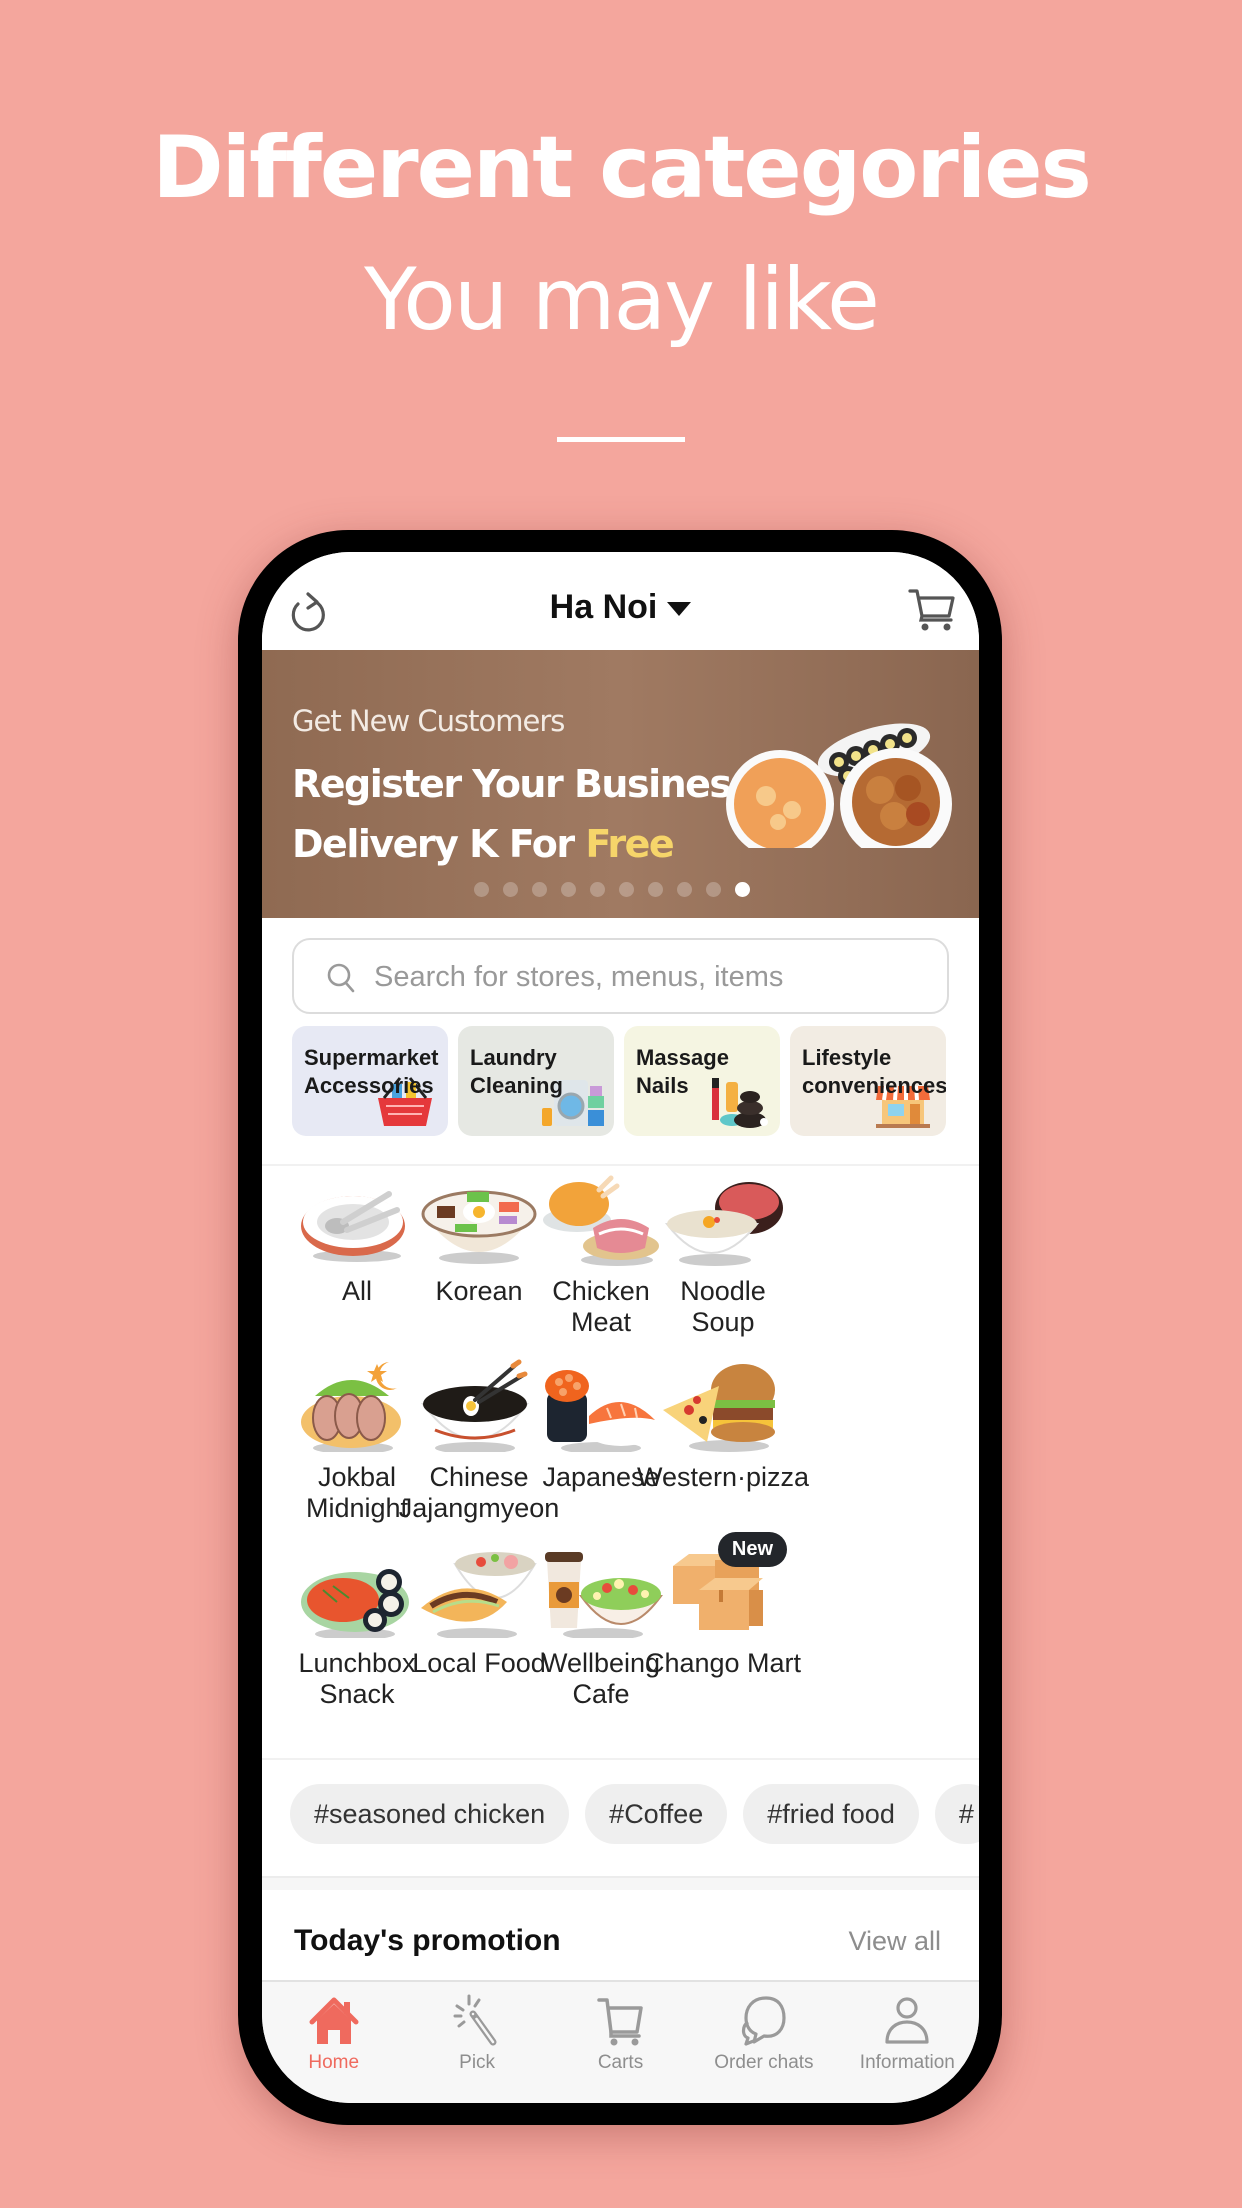 This screenshot has height=2208, width=1242. Describe the element at coordinates (513, 1057) in the screenshot. I see `service-tile-label-line1: Laundry` at that location.